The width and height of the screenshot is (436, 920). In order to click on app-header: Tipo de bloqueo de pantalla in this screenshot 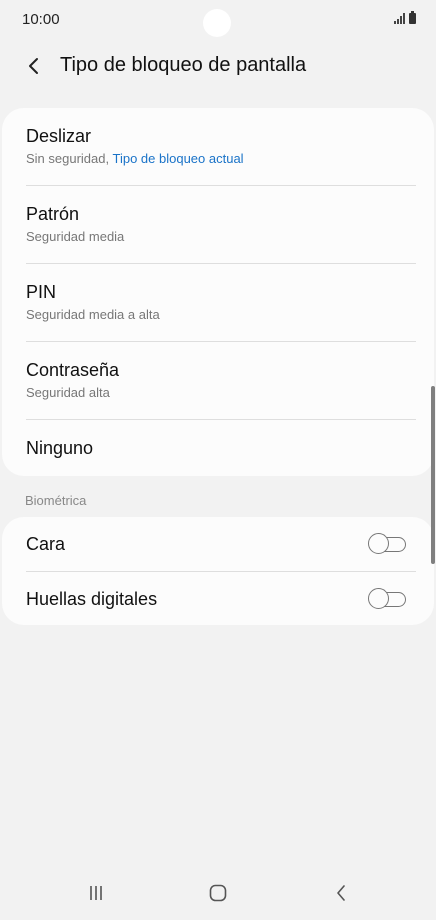, I will do `click(218, 66)`.